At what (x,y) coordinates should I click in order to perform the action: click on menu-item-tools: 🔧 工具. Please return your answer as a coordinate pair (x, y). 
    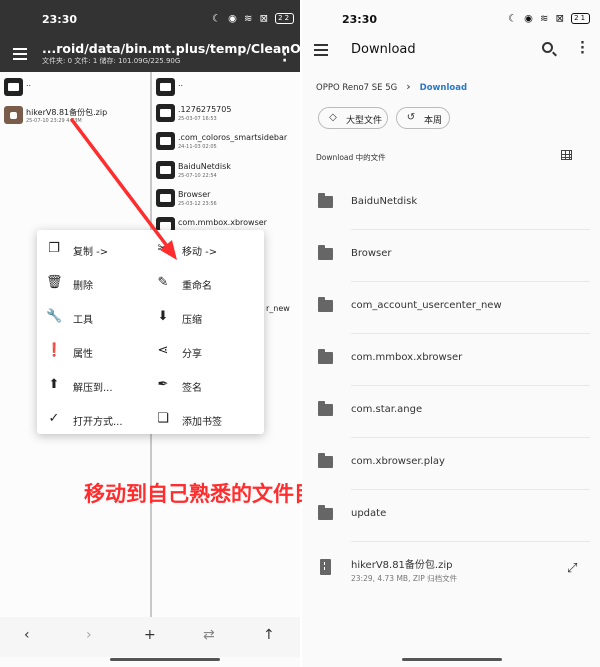
    Looking at the image, I should click on (96, 318).